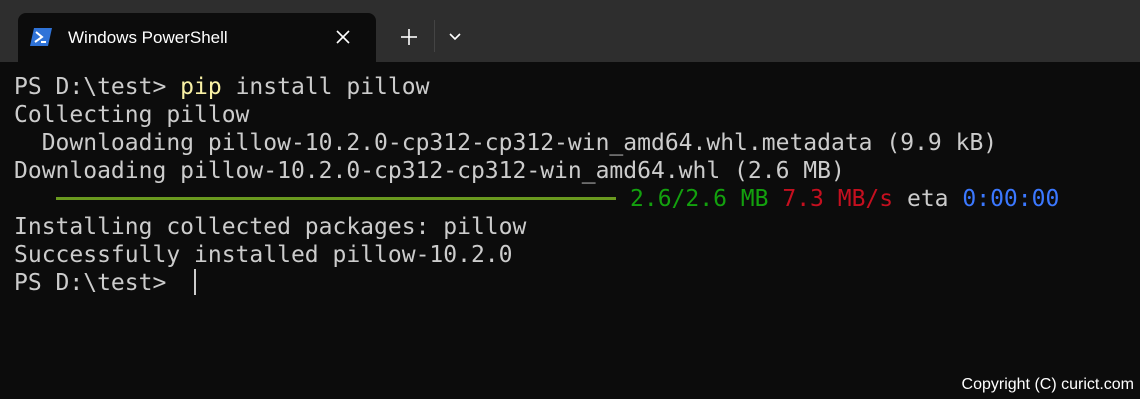 The height and width of the screenshot is (399, 1140). What do you see at coordinates (434, 36) in the screenshot?
I see `tab-separator` at bounding box center [434, 36].